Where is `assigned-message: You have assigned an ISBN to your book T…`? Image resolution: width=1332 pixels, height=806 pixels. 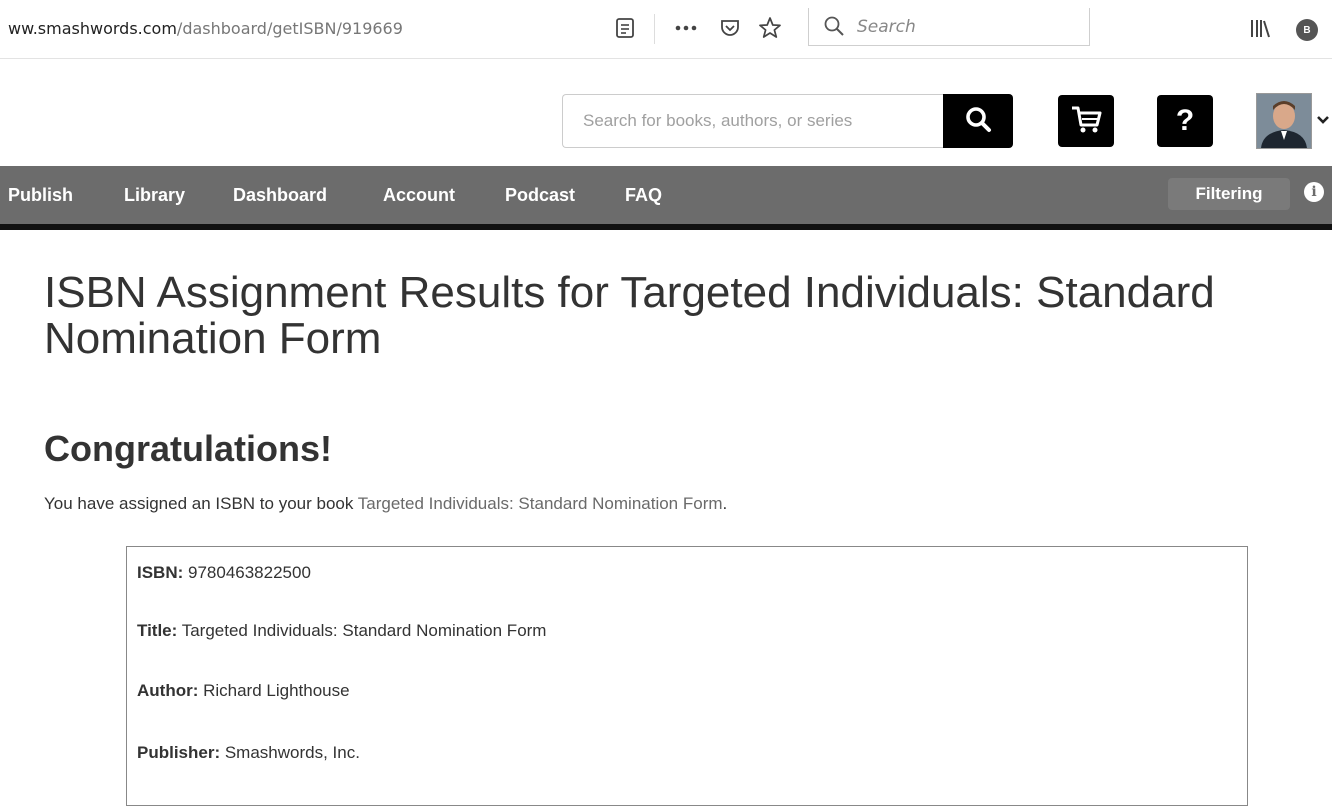 assigned-message: You have assigned an ISBN to your book T… is located at coordinates (385, 504).